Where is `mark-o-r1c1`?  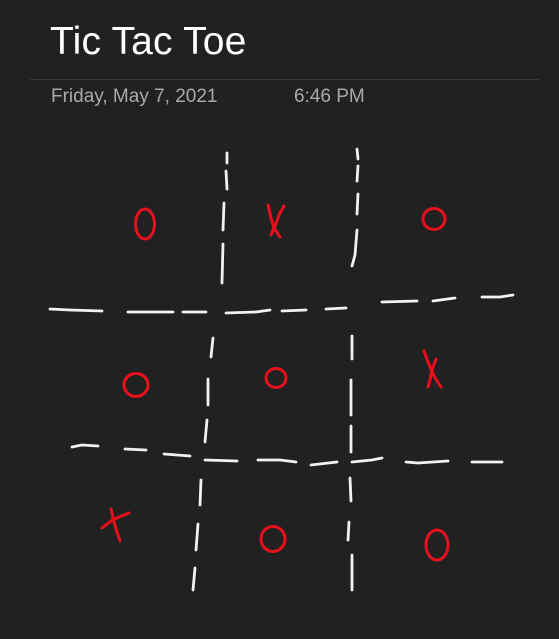 mark-o-r1c1 is located at coordinates (145, 224).